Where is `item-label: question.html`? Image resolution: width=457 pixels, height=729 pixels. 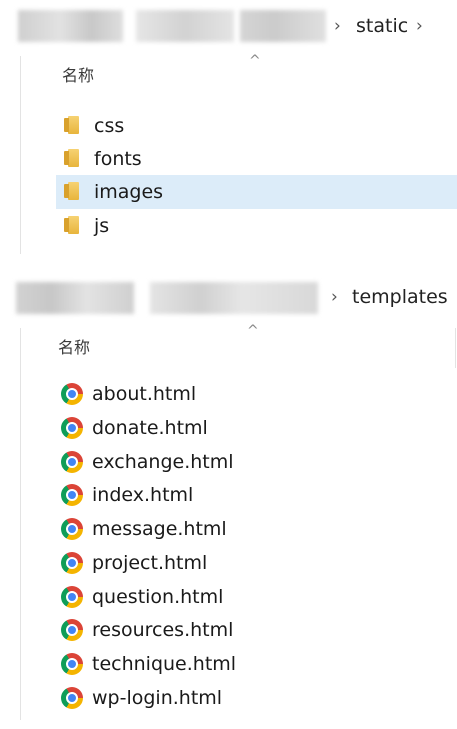 item-label: question.html is located at coordinates (158, 597).